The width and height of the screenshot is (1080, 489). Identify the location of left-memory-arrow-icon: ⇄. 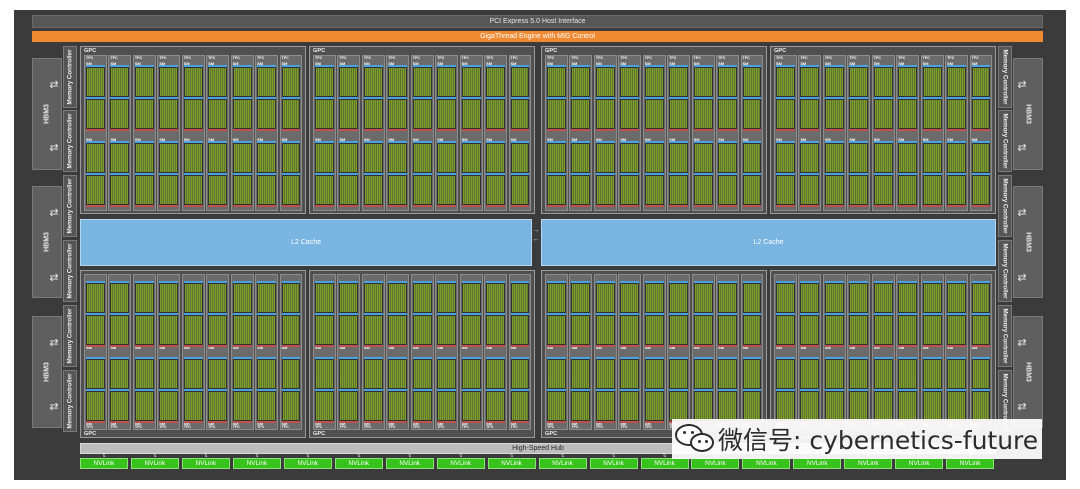
(54, 343).